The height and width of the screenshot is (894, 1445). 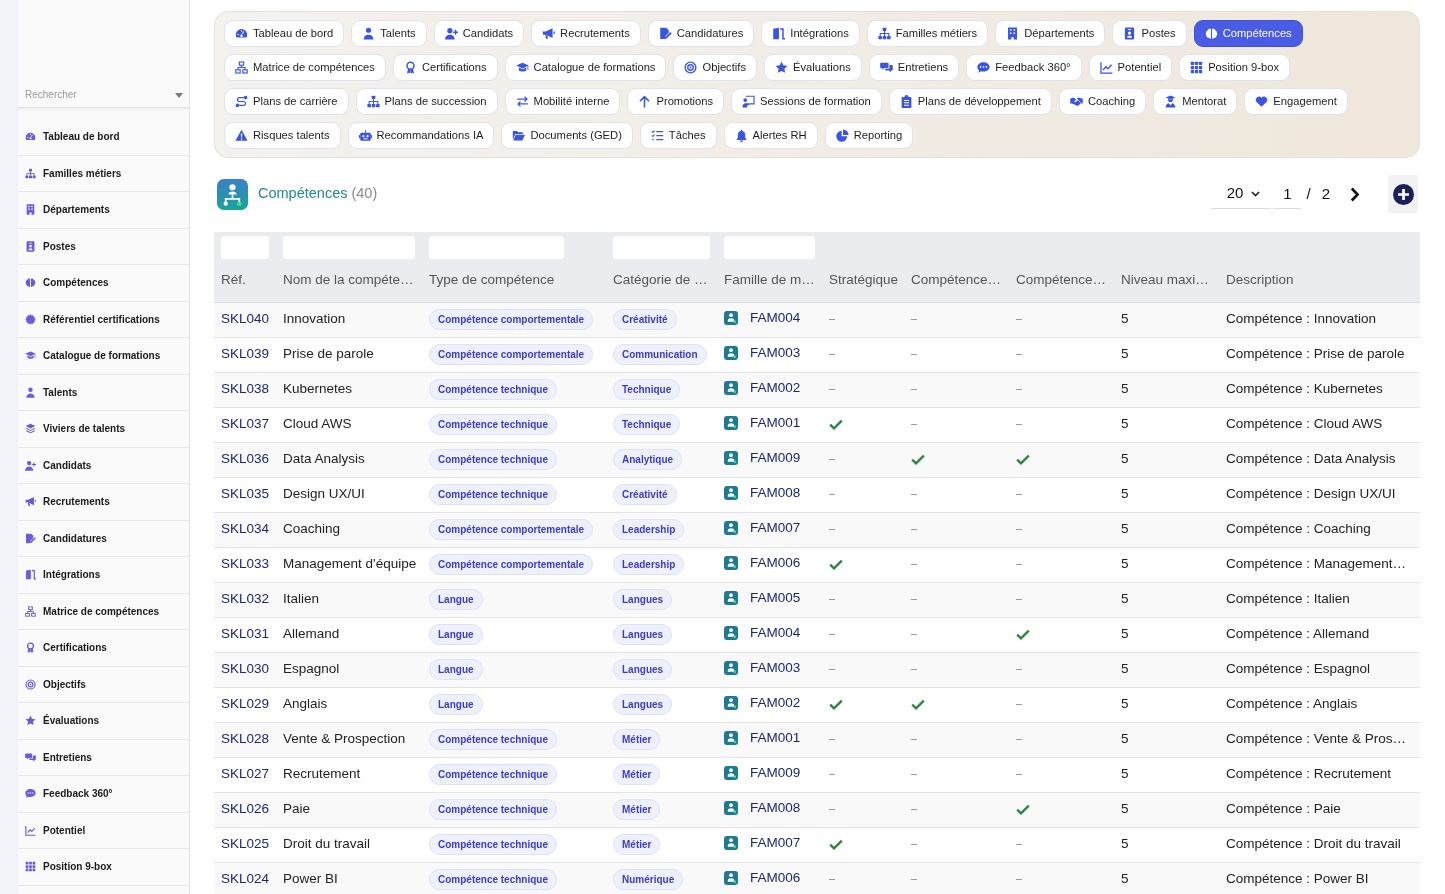 What do you see at coordinates (103, 465) in the screenshot?
I see `sidebar-item: Candidats` at bounding box center [103, 465].